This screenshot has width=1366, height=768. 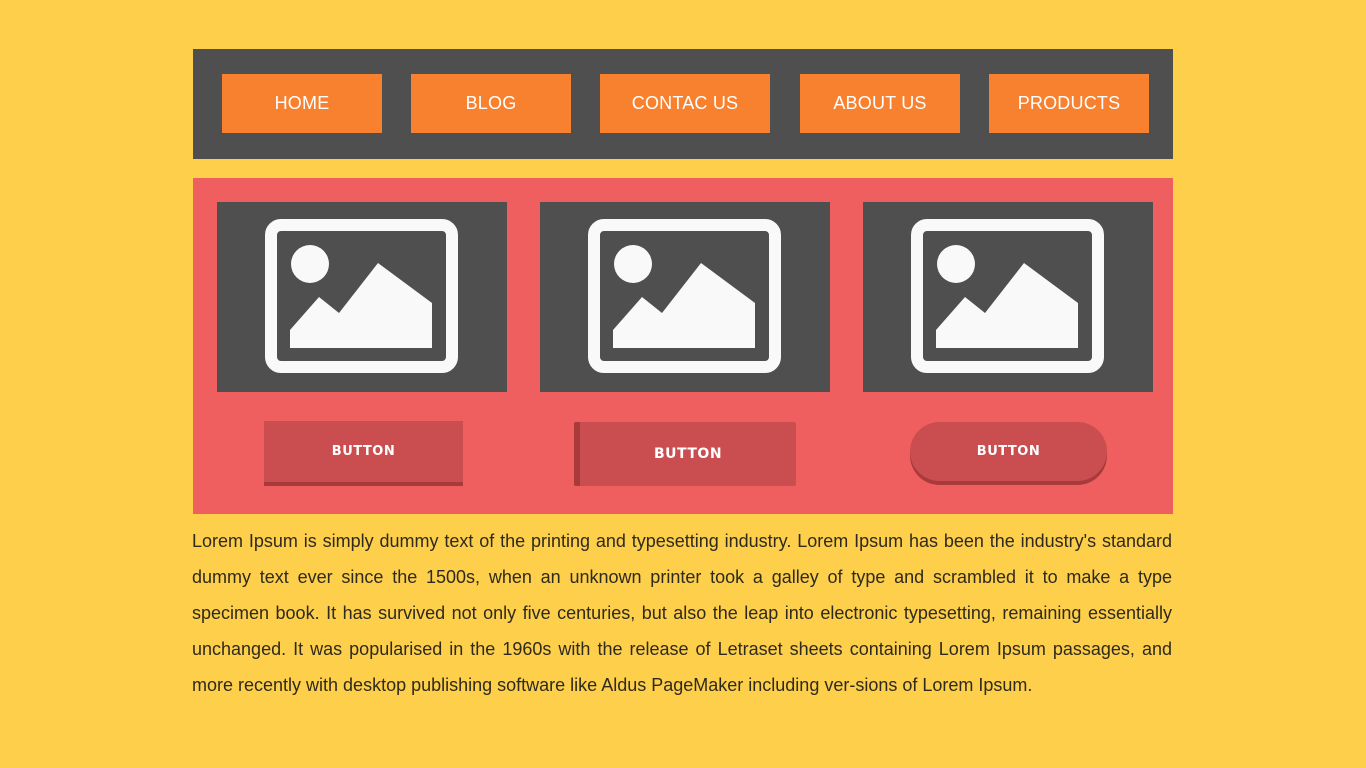 I want to click on button-flat: BUTTON, so click(x=363, y=451).